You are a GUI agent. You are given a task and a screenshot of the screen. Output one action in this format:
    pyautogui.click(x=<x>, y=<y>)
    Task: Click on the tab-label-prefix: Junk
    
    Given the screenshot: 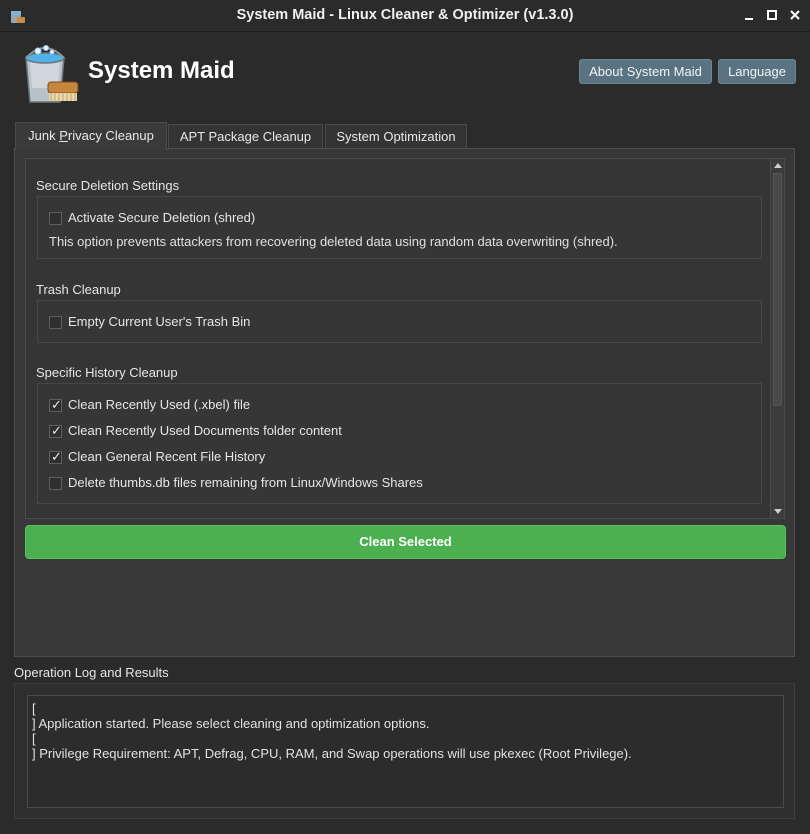 What is the action you would take?
    pyautogui.click(x=44, y=135)
    